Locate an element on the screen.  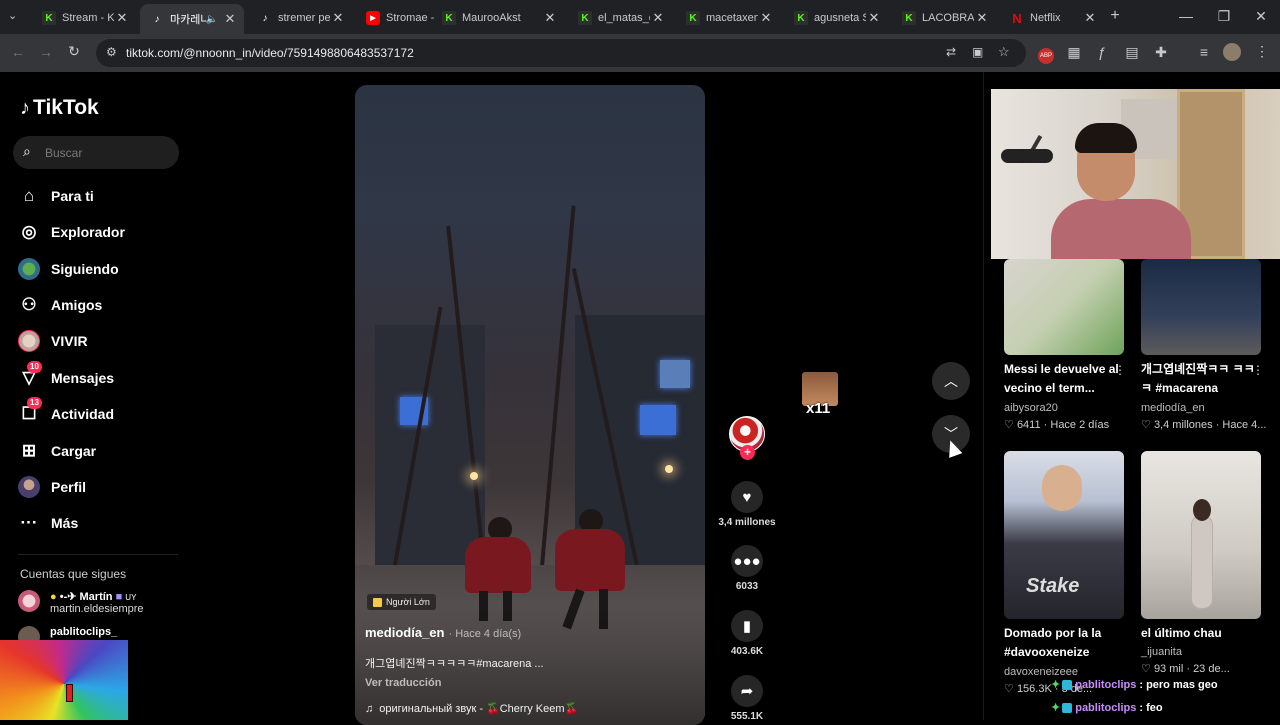
following-account-martin: ● •-✈ Martín ■ UY martin.eldesiempre is located at coordinates (81, 602).